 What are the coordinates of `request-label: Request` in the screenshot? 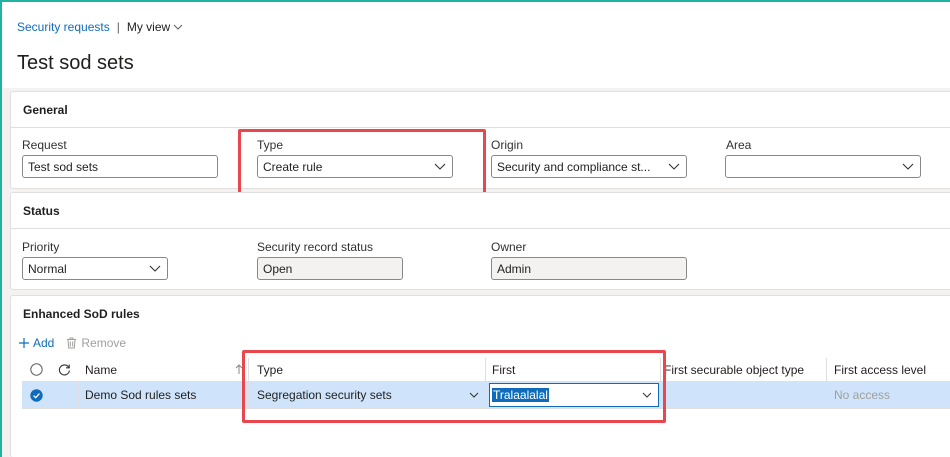 It's located at (44, 145).